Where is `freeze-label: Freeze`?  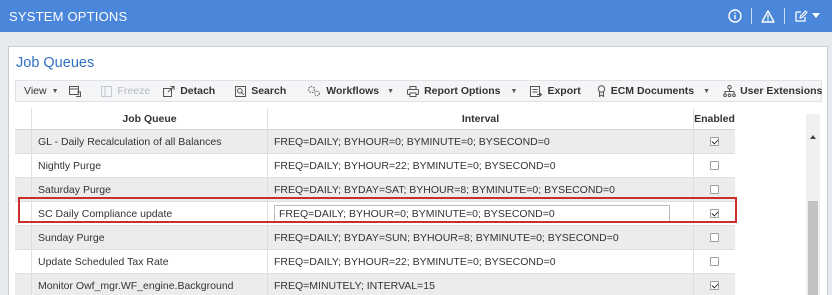 freeze-label: Freeze is located at coordinates (134, 91).